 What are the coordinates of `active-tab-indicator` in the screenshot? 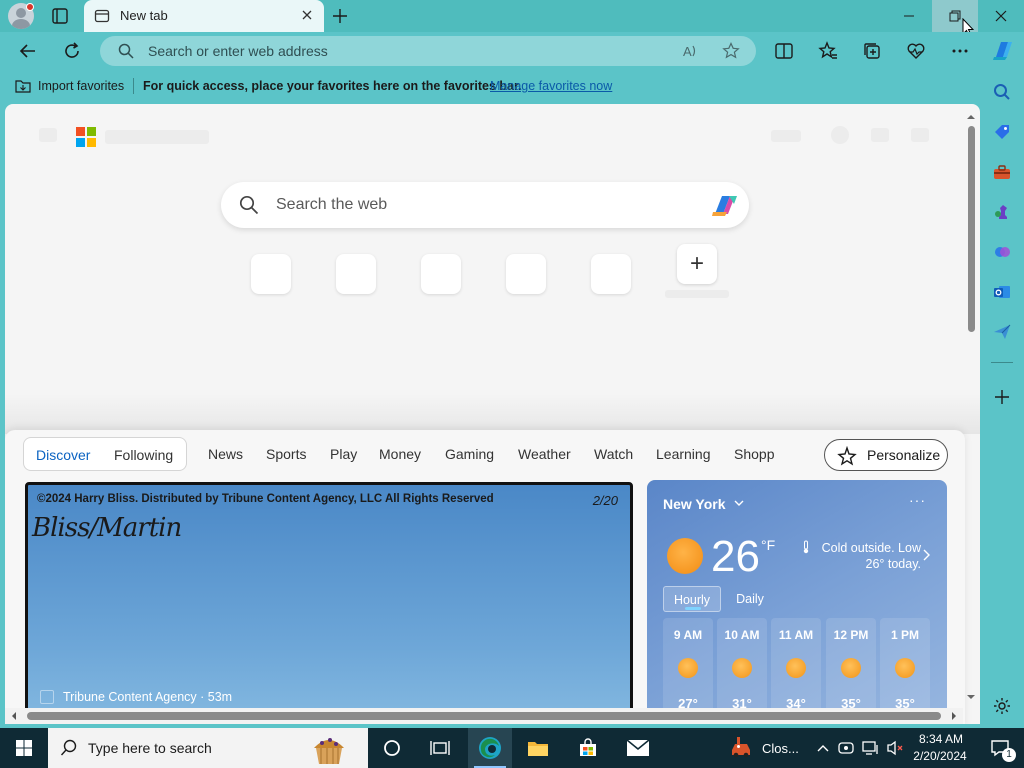 It's located at (693, 608).